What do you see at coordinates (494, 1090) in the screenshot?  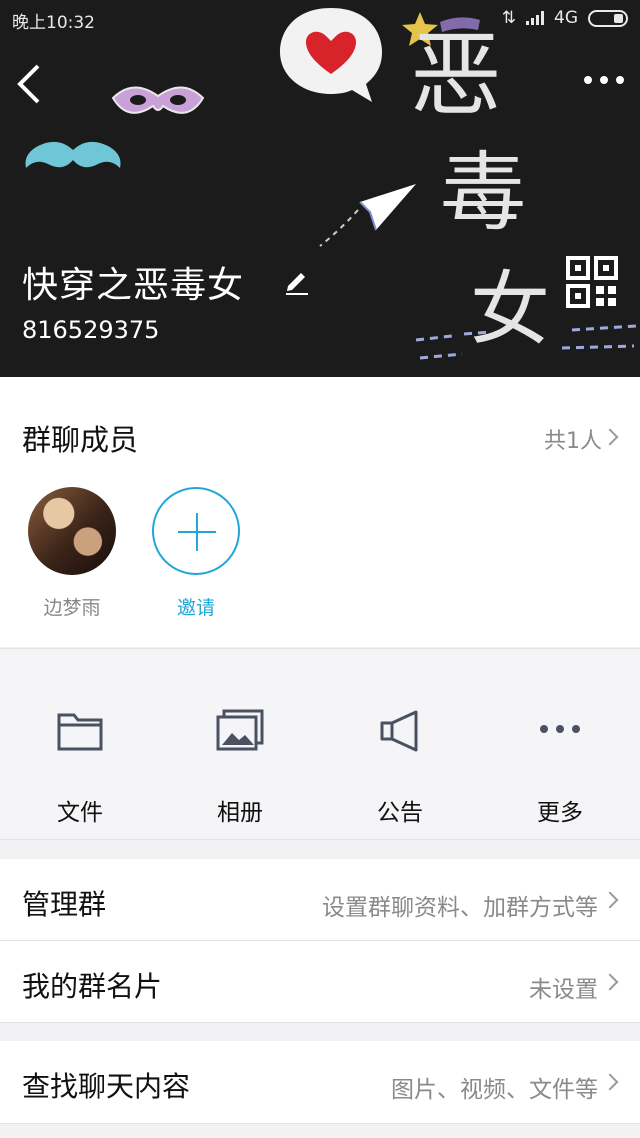 I see `search-history-value: 图片、视频、文件等` at bounding box center [494, 1090].